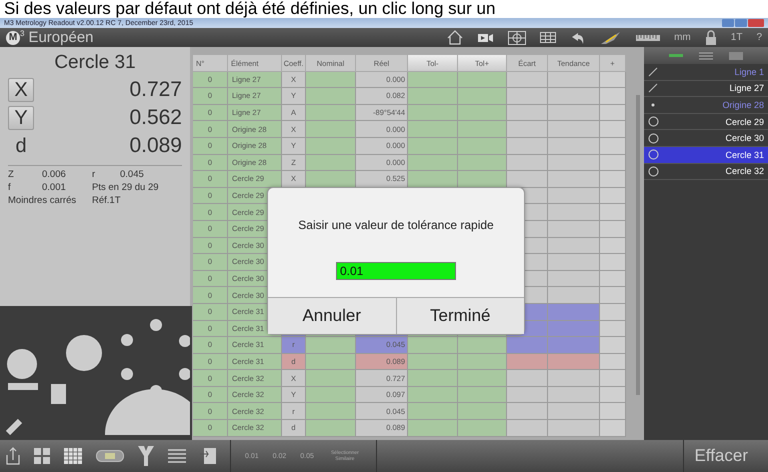 Image resolution: width=768 pixels, height=472 pixels. I want to click on toggle-icon, so click(110, 456).